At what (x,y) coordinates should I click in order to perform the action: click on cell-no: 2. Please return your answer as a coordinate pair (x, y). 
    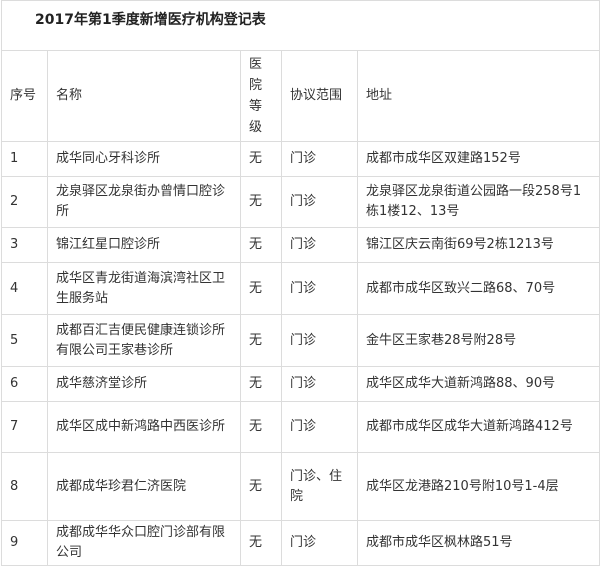
    Looking at the image, I should click on (24, 202).